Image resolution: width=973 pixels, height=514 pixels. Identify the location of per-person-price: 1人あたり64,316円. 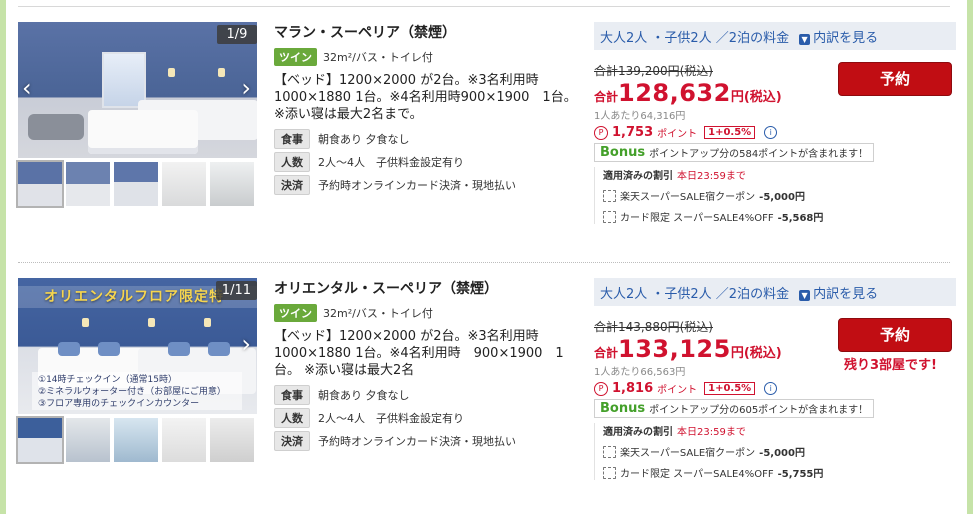
(640, 116).